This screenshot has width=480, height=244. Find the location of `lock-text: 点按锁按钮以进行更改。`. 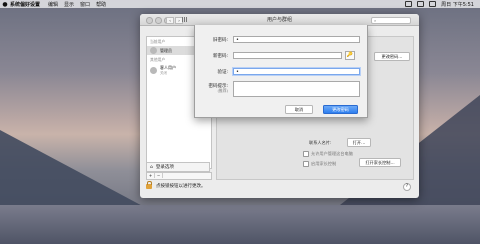

lock-text: 点按锁按钮以进行更改。 is located at coordinates (181, 186).